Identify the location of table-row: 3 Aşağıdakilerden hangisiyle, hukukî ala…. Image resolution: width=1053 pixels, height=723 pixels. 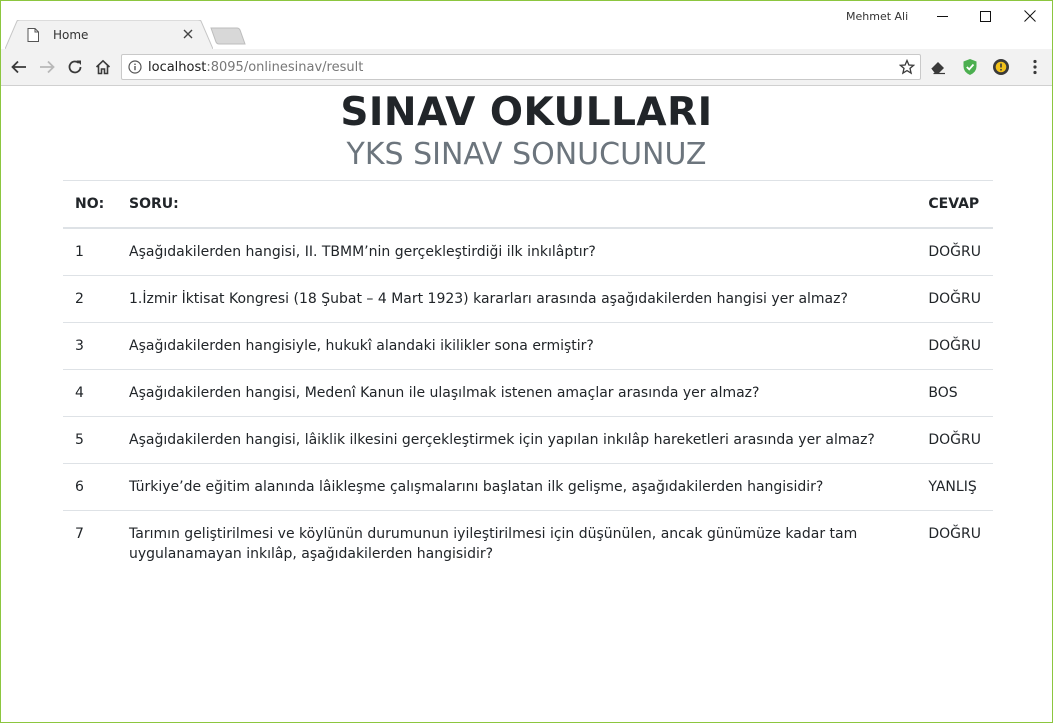
(528, 345).